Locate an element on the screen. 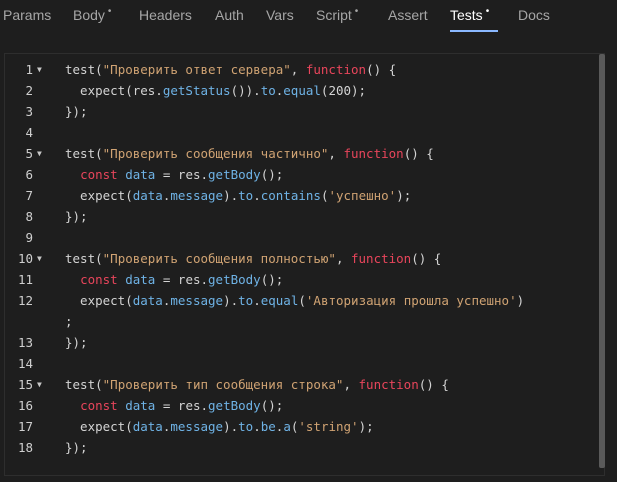 Image resolution: width=617 pixels, height=482 pixels. line-number: 11 is located at coordinates (25, 279).